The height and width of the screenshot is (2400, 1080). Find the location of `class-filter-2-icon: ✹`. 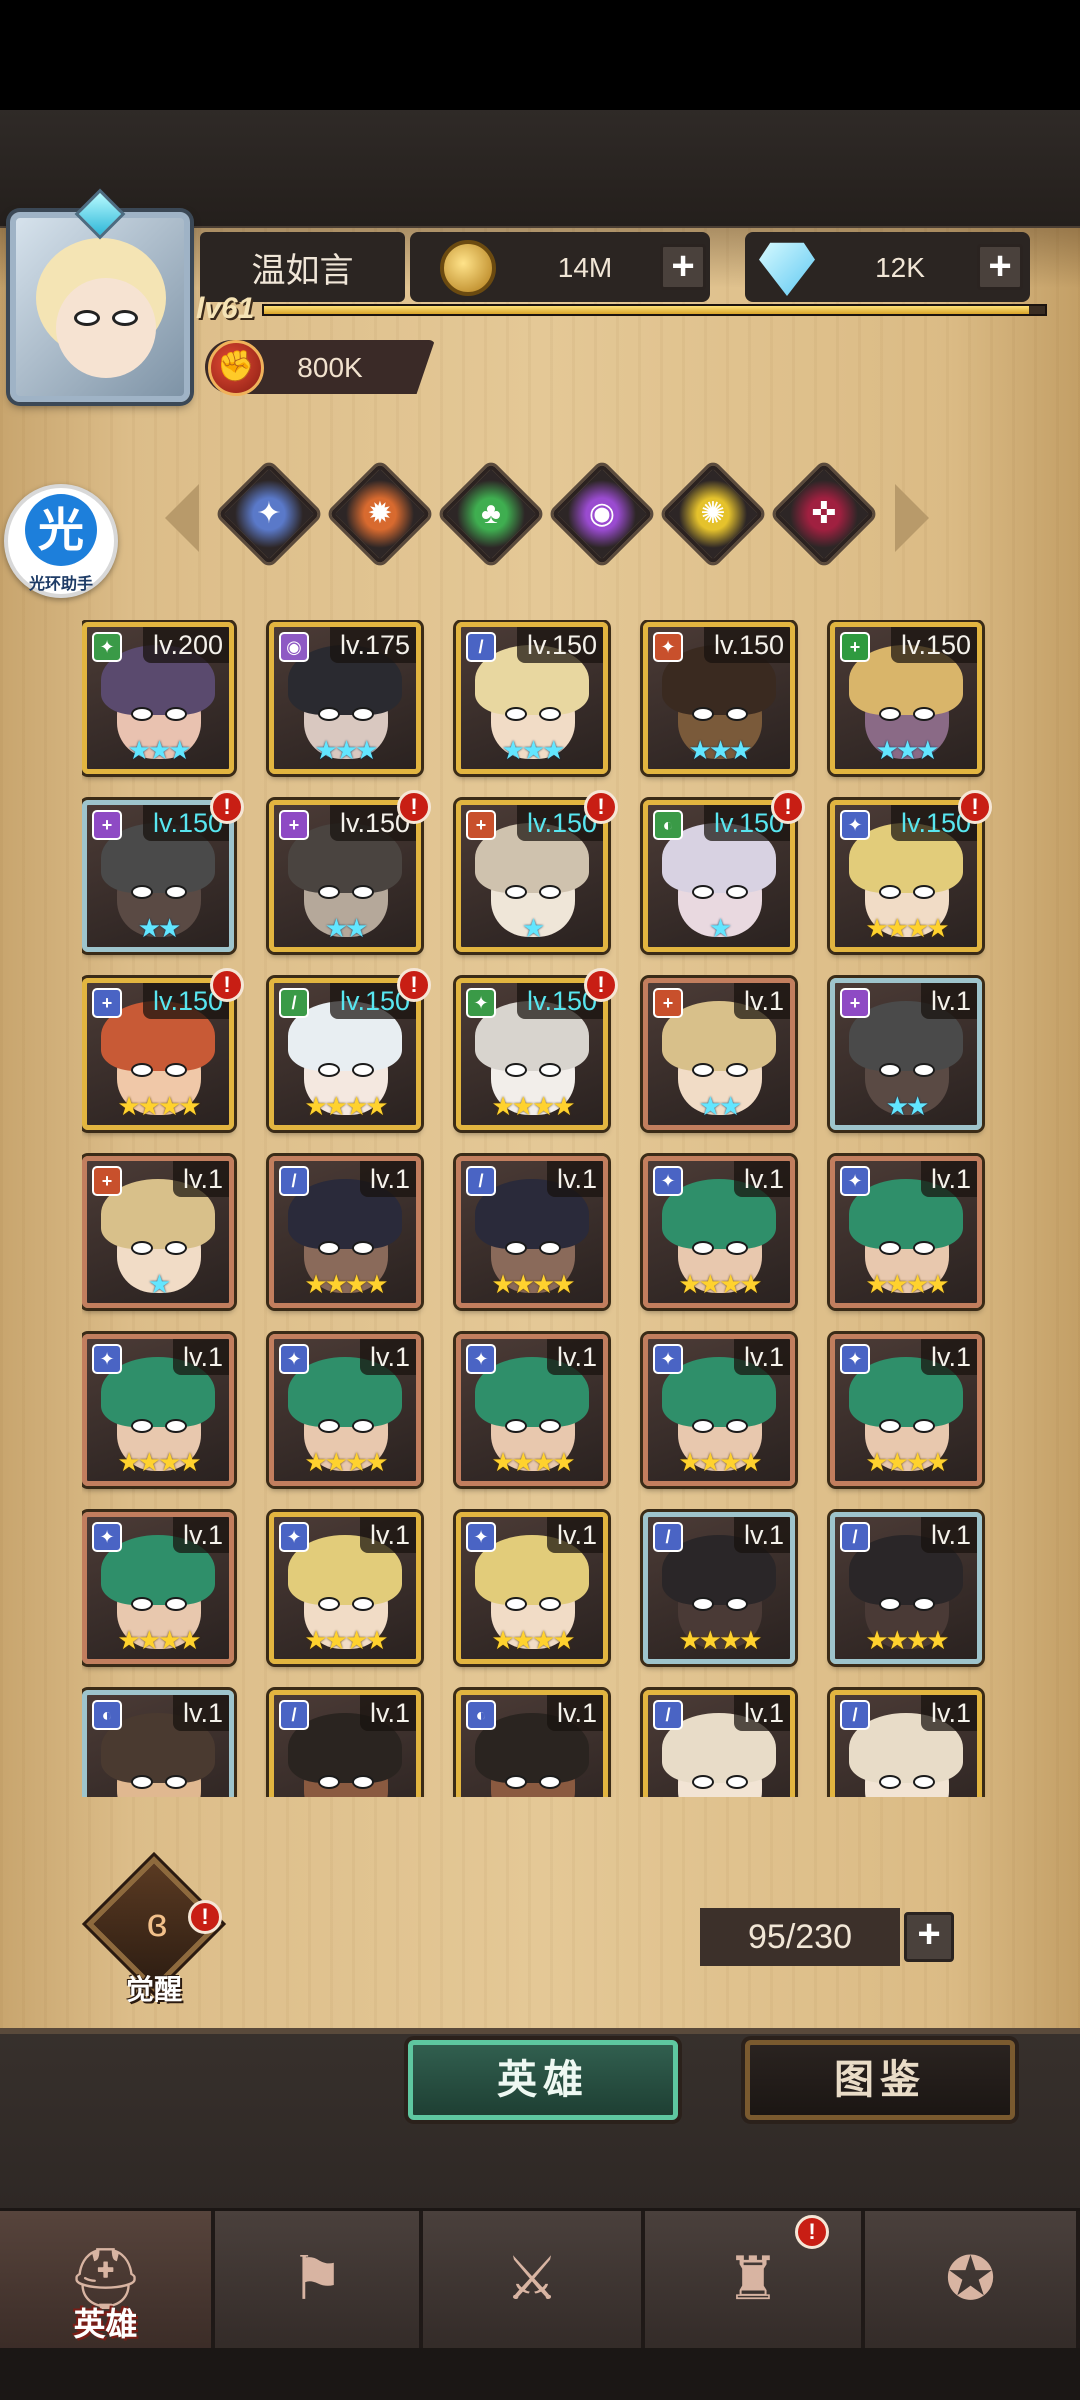

class-filter-2-icon: ✹ is located at coordinates (380, 514).